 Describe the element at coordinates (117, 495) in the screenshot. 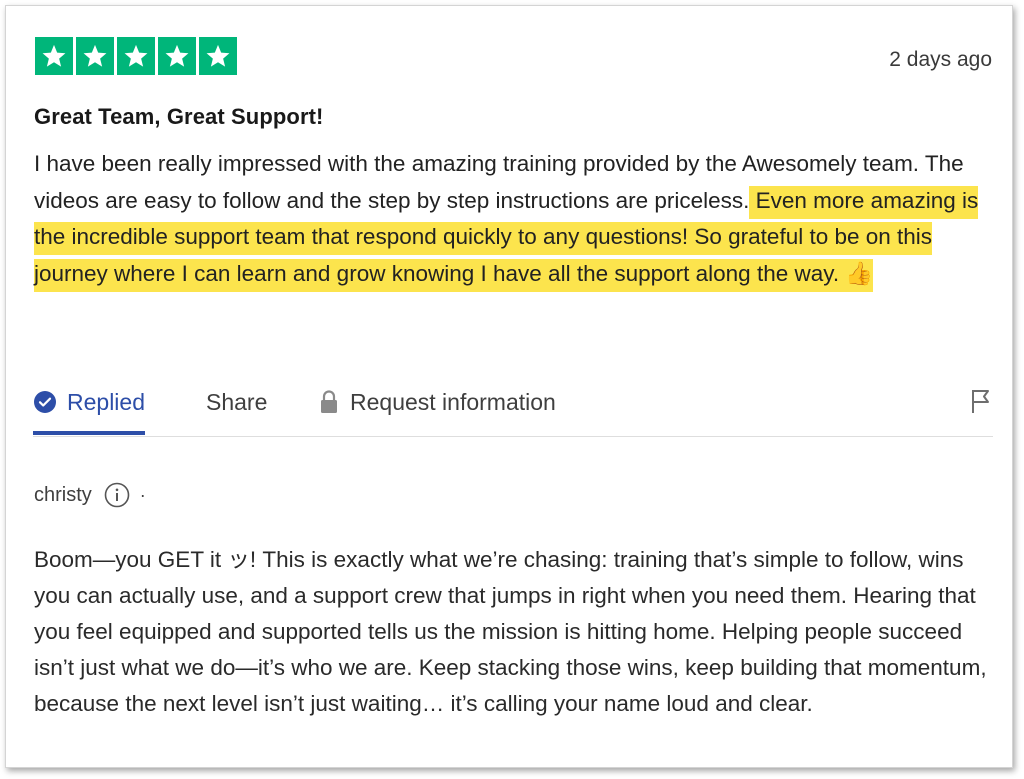

I see `info-icon` at that location.